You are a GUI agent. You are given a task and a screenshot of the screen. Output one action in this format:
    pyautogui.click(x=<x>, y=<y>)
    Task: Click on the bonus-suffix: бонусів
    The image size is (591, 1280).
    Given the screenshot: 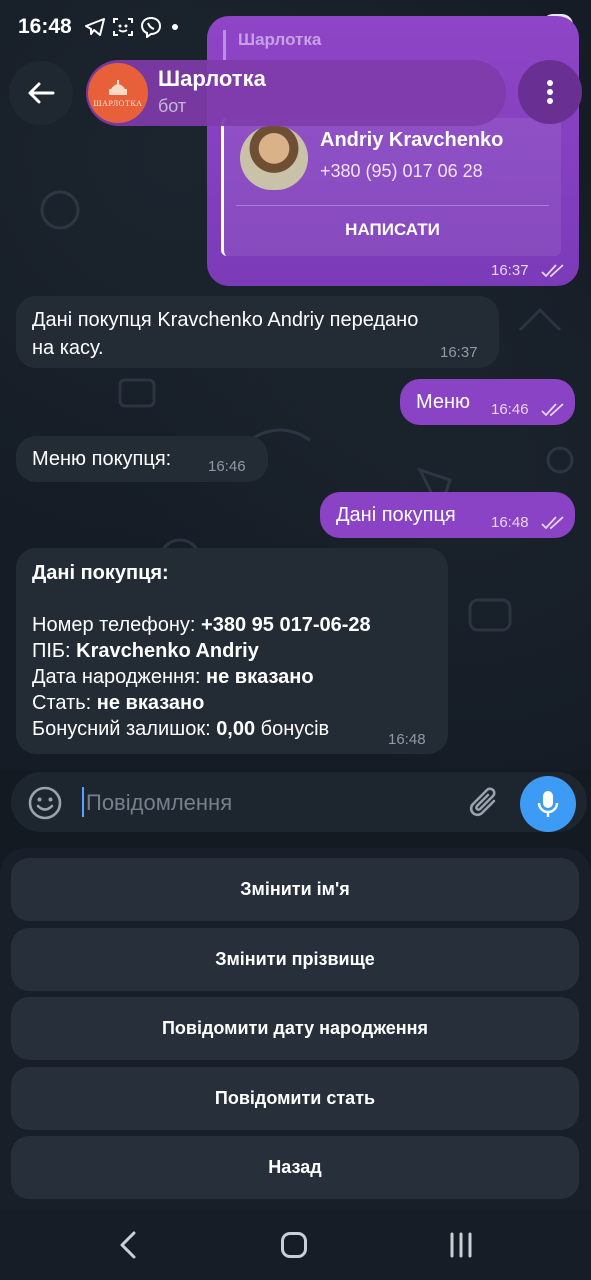 What is the action you would take?
    pyautogui.click(x=292, y=729)
    